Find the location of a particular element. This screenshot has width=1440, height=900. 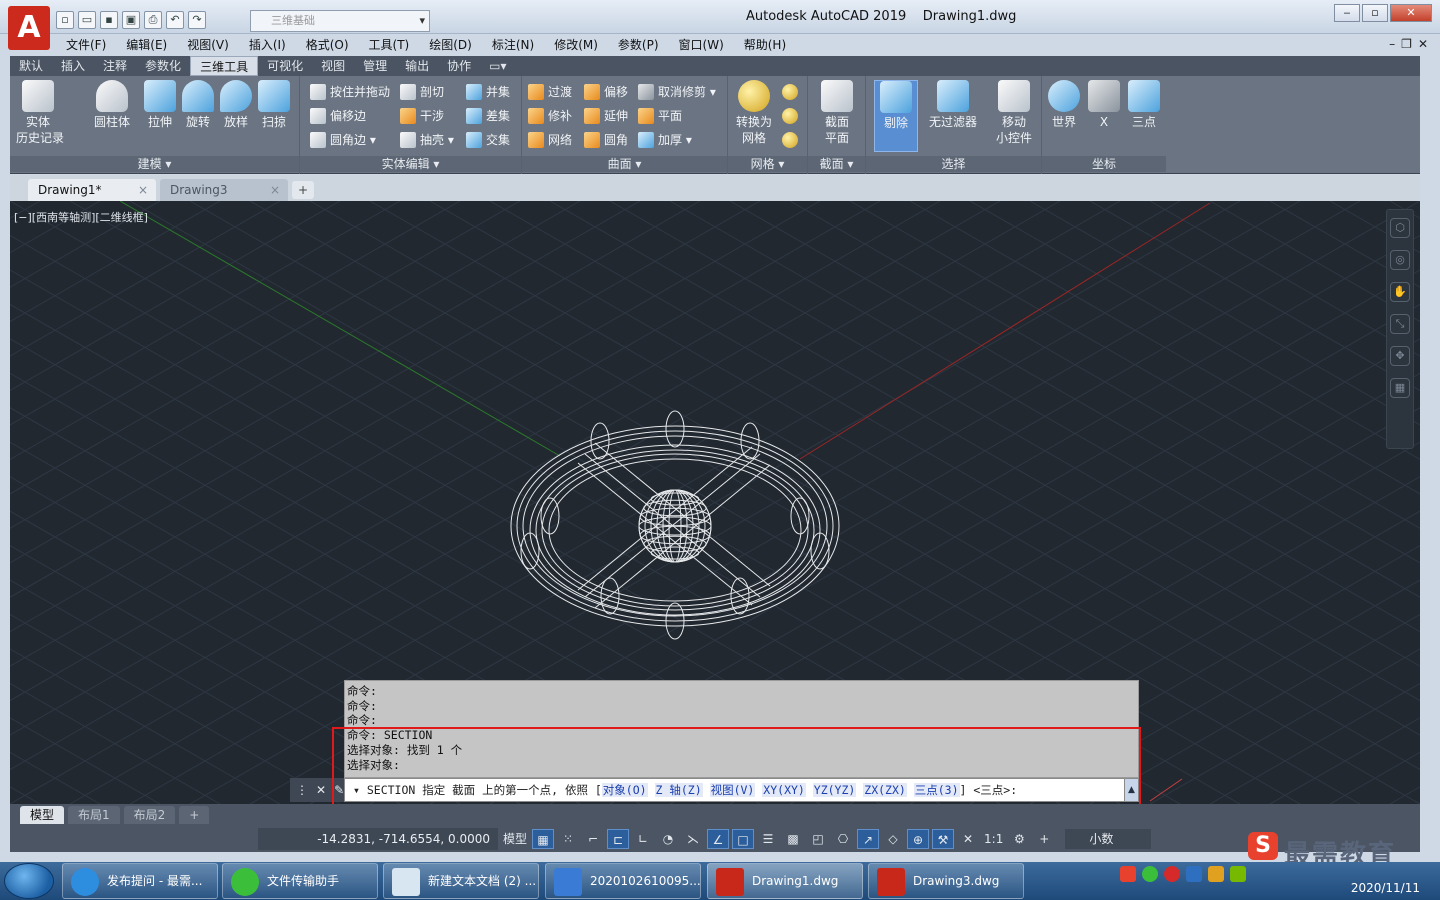

close-button: ✕ is located at coordinates (1411, 13).